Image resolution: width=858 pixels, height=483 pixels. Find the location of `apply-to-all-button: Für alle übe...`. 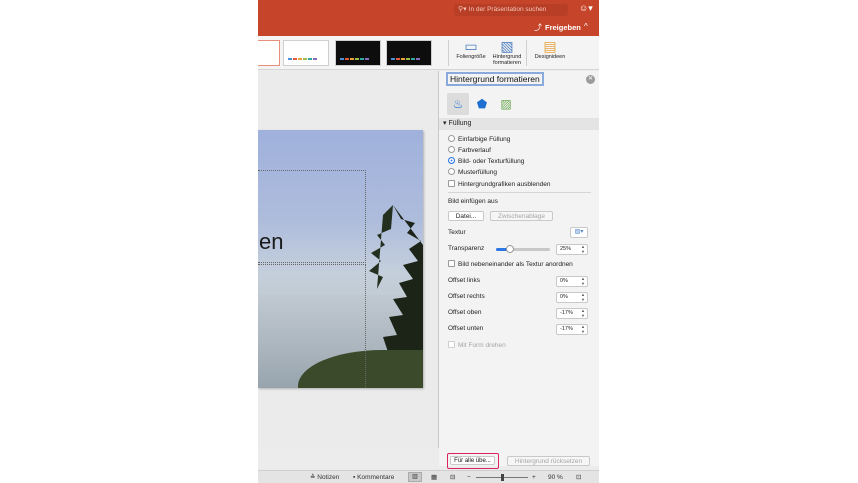

apply-to-all-button: Für alle übe... is located at coordinates (472, 460).